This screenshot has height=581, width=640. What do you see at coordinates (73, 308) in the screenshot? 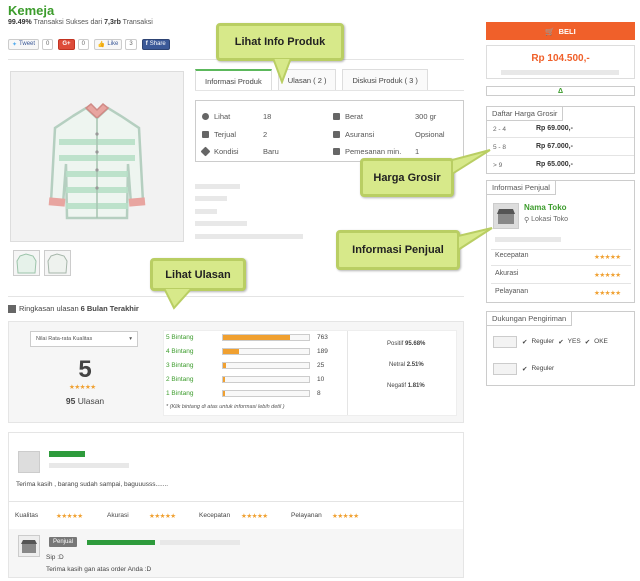
I see `review-summary-heading: Ringkasan ulasan 6 Bulan Terakhir` at bounding box center [73, 308].